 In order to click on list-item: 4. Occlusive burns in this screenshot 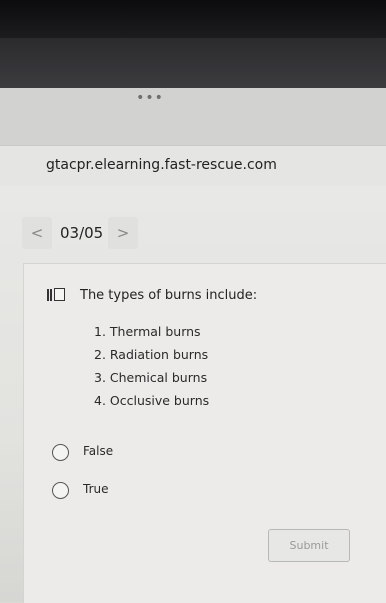, I will do `click(152, 400)`.